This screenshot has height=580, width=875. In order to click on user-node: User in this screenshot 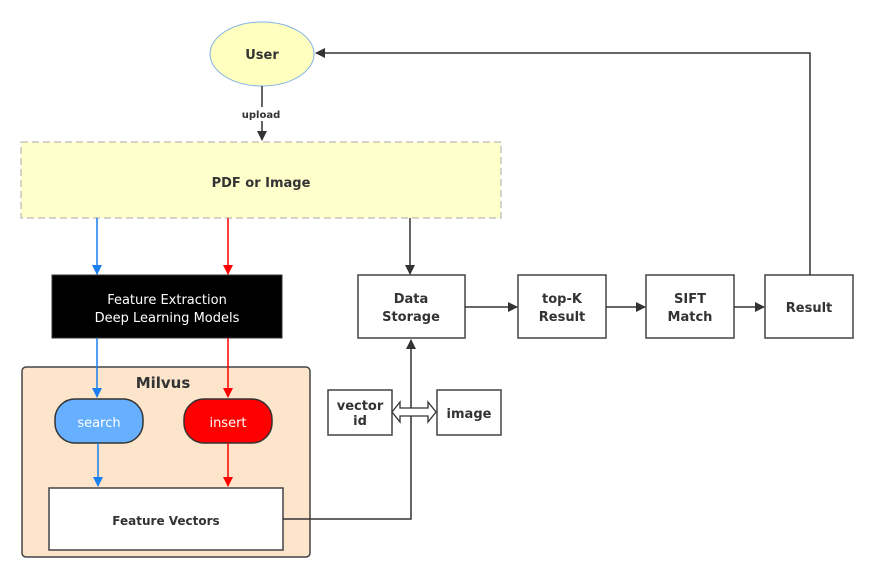, I will do `click(262, 54)`.